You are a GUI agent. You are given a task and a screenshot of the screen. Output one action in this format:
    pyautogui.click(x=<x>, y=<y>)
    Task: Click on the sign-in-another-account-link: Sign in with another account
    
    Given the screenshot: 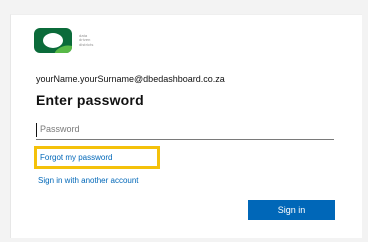 What is the action you would take?
    pyautogui.click(x=88, y=180)
    